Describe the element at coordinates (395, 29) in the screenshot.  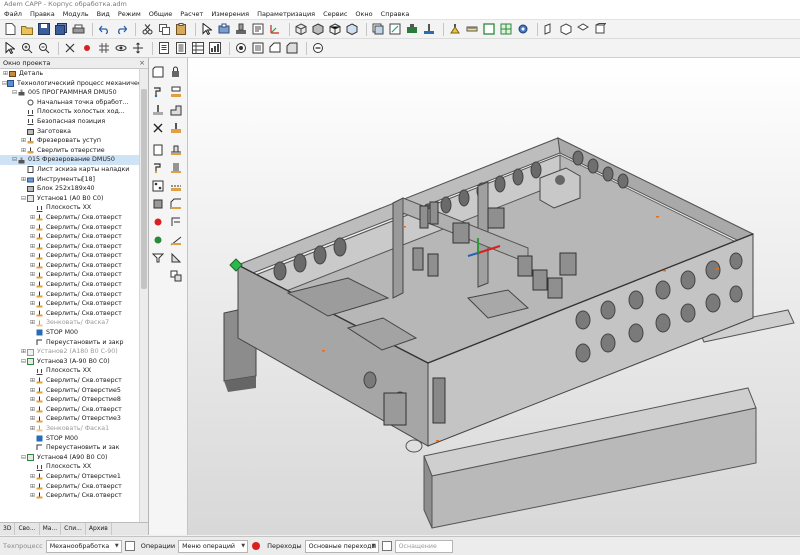
I see `drawing-icon` at that location.